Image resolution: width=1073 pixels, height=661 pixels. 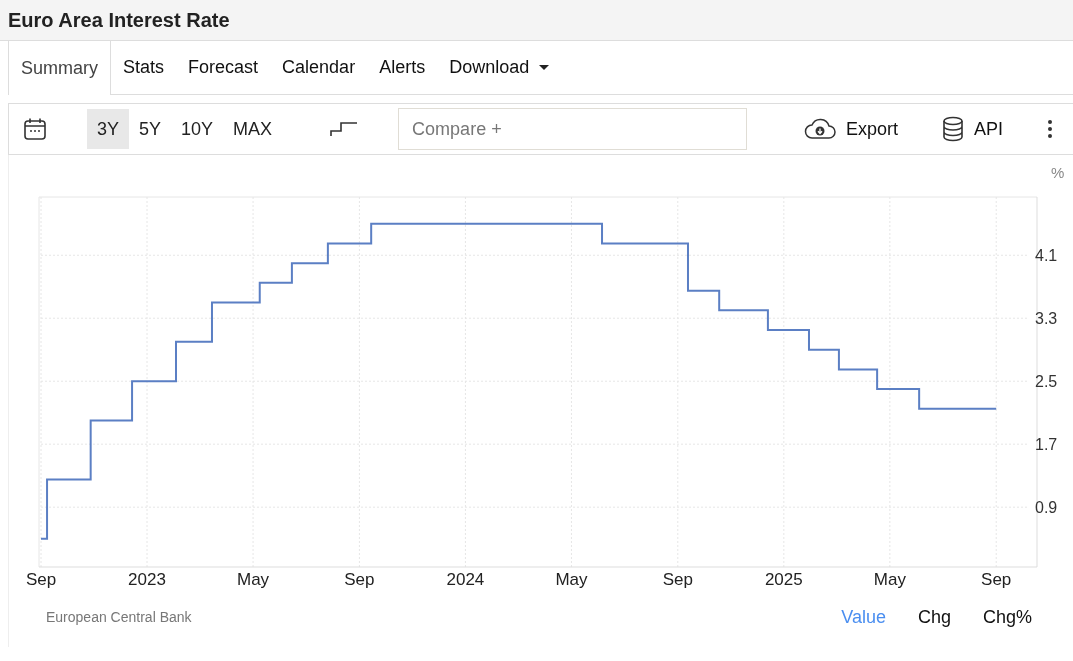 What do you see at coordinates (1046, 319) in the screenshot?
I see `y-axis-label: 3.3` at bounding box center [1046, 319].